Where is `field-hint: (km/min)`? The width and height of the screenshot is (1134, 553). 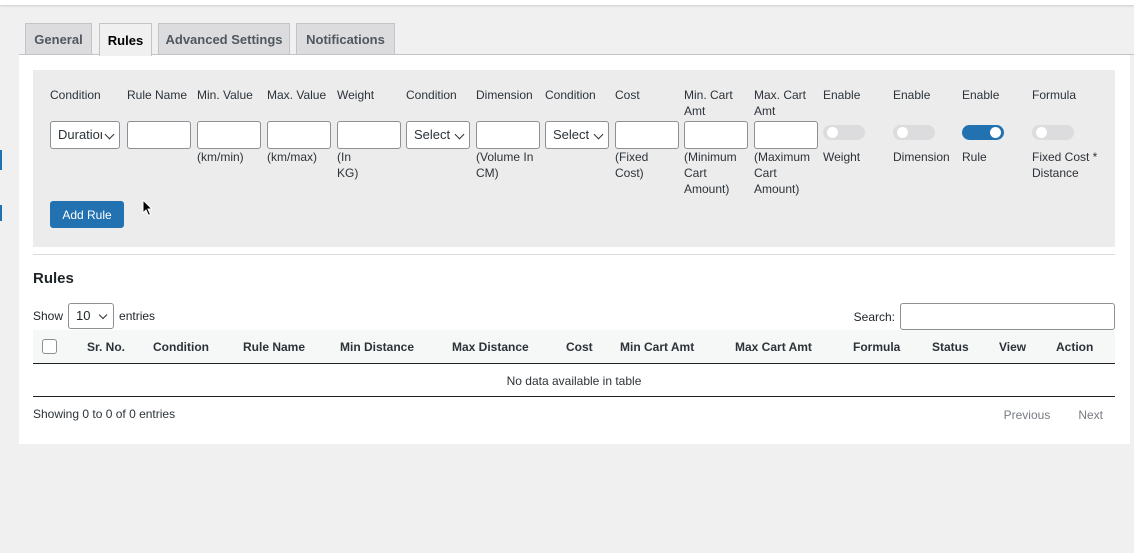 field-hint: (km/min) is located at coordinates (220, 157).